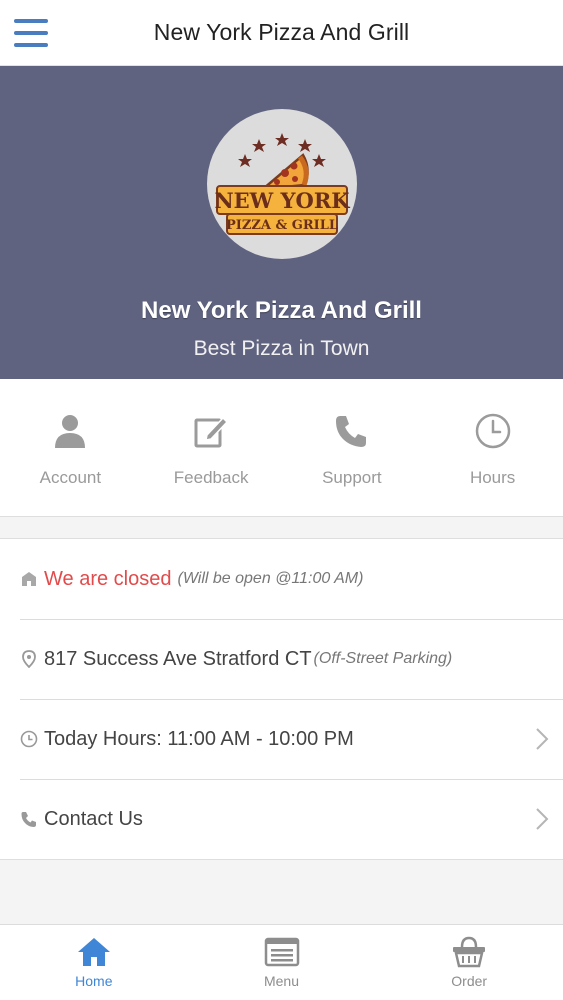  Describe the element at coordinates (281, 952) in the screenshot. I see `menu-list-icon` at that location.